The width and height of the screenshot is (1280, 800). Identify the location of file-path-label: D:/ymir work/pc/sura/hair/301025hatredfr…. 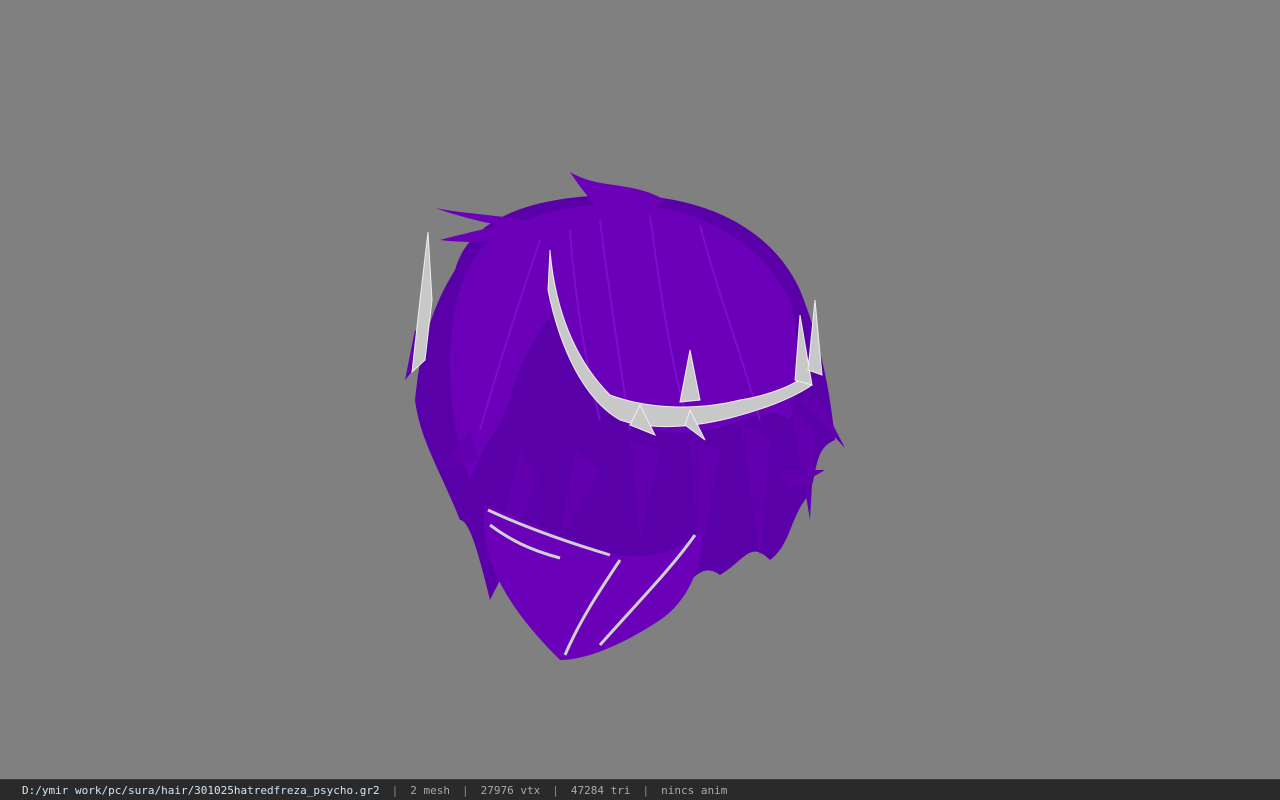
(201, 790).